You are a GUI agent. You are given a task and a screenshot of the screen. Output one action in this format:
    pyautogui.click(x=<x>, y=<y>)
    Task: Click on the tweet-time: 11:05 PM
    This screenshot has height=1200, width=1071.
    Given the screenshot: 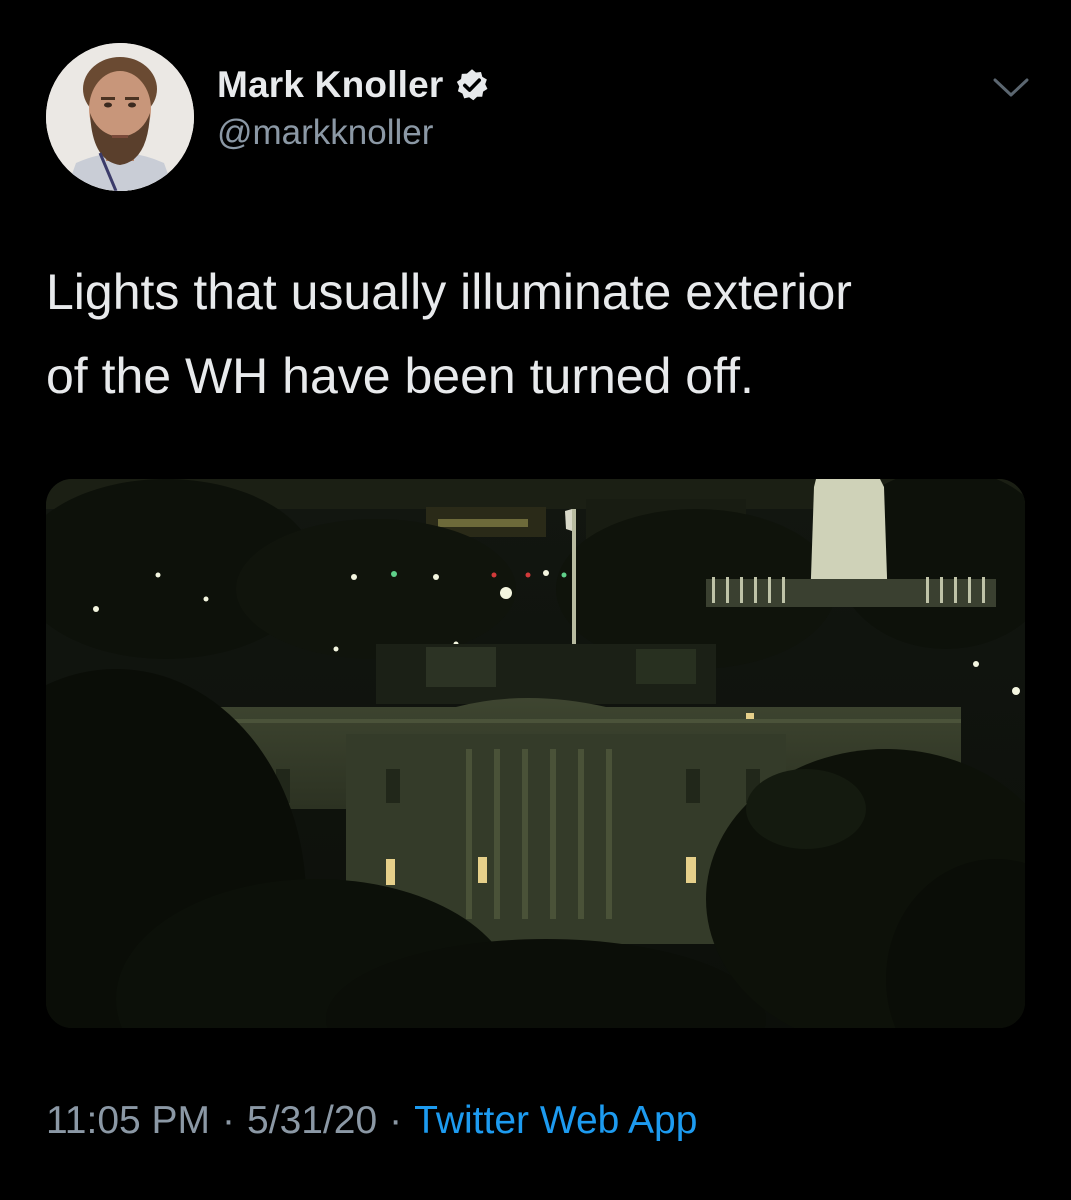 What is the action you would take?
    pyautogui.click(x=128, y=1121)
    